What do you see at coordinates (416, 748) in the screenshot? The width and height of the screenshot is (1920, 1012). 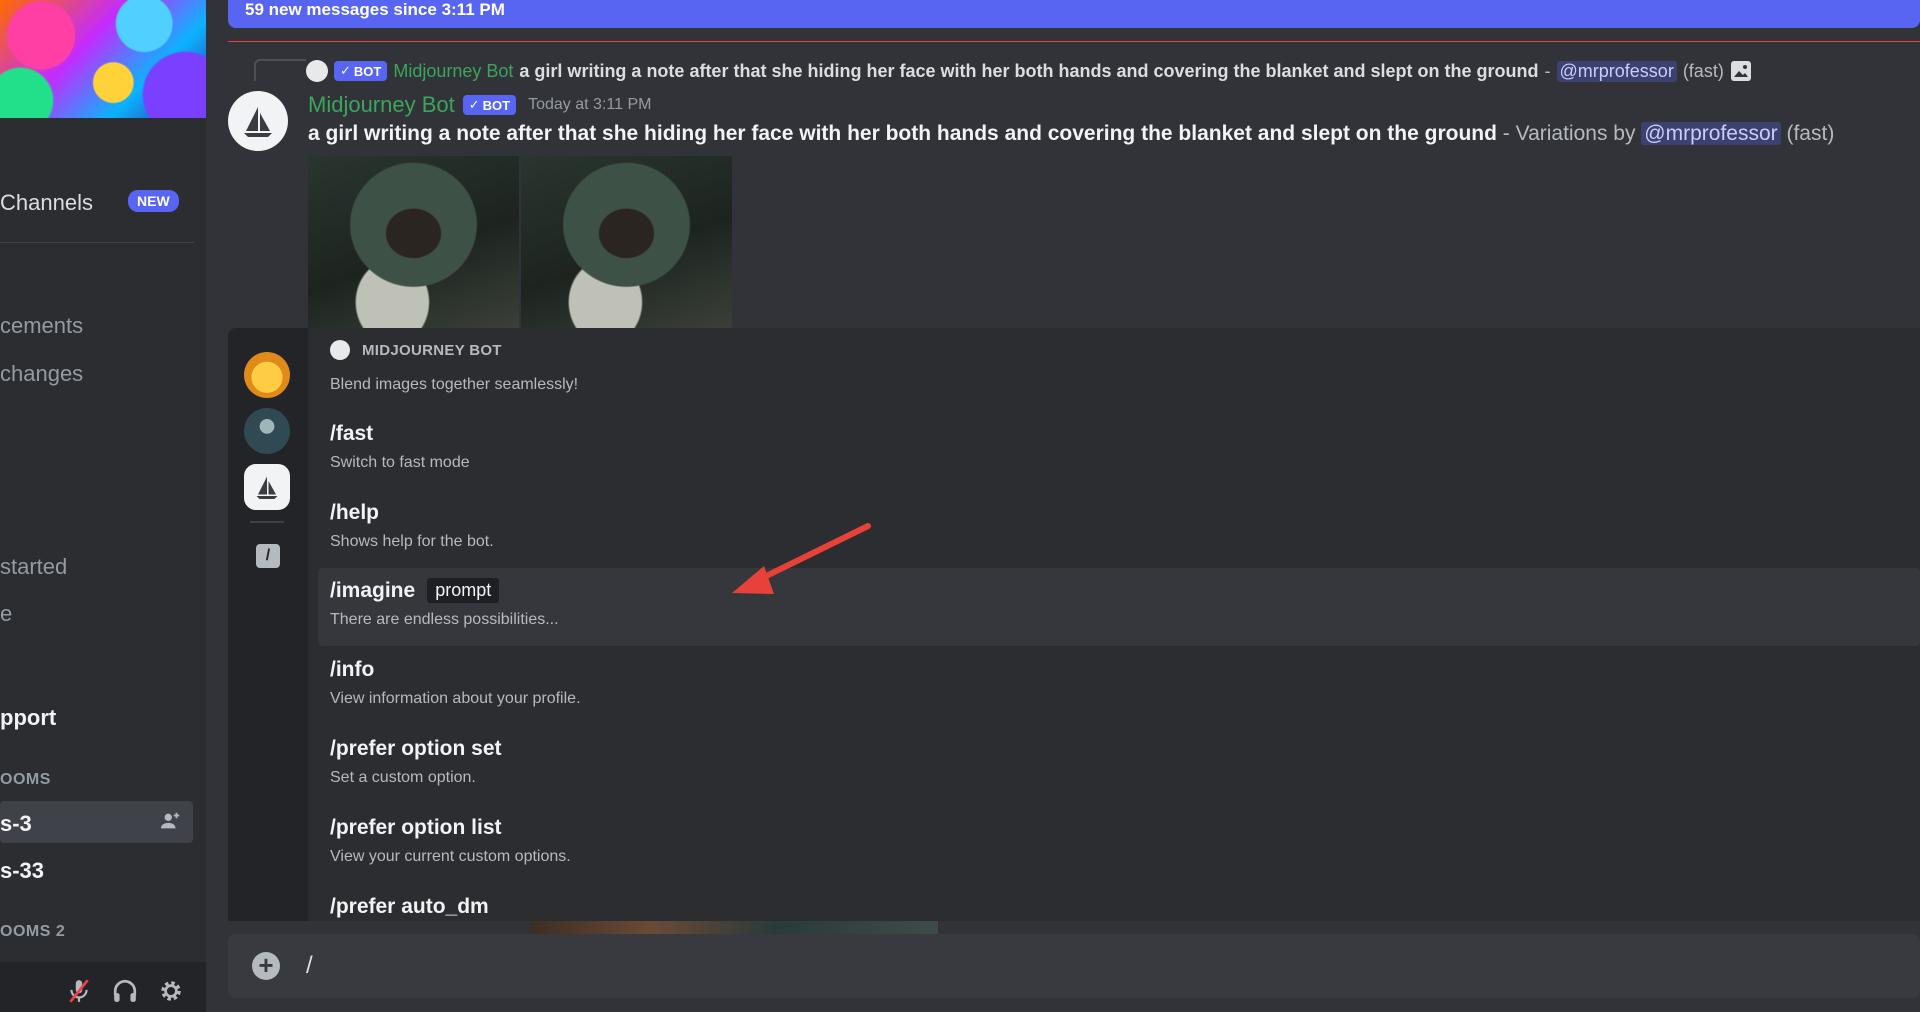 I see `command-name: /prefer option set` at bounding box center [416, 748].